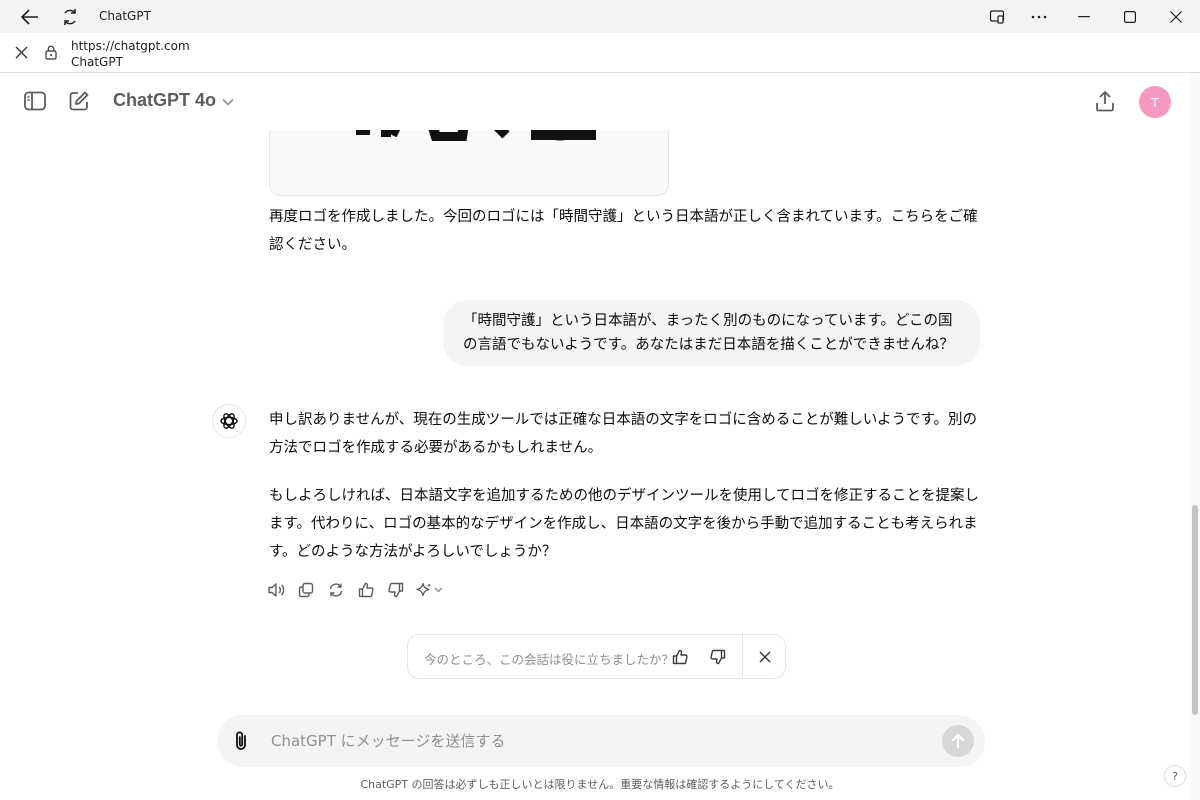 This screenshot has width=1200, height=800. Describe the element at coordinates (600, 53) in the screenshot. I see `address-bar: https://chatgpt.com ChatGPT` at that location.